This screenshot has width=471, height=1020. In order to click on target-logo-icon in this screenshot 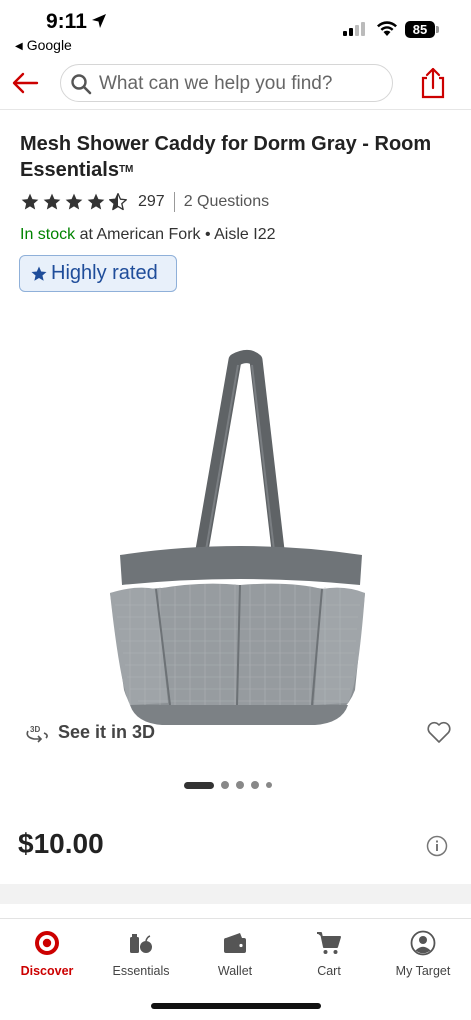, I will do `click(47, 943)`.